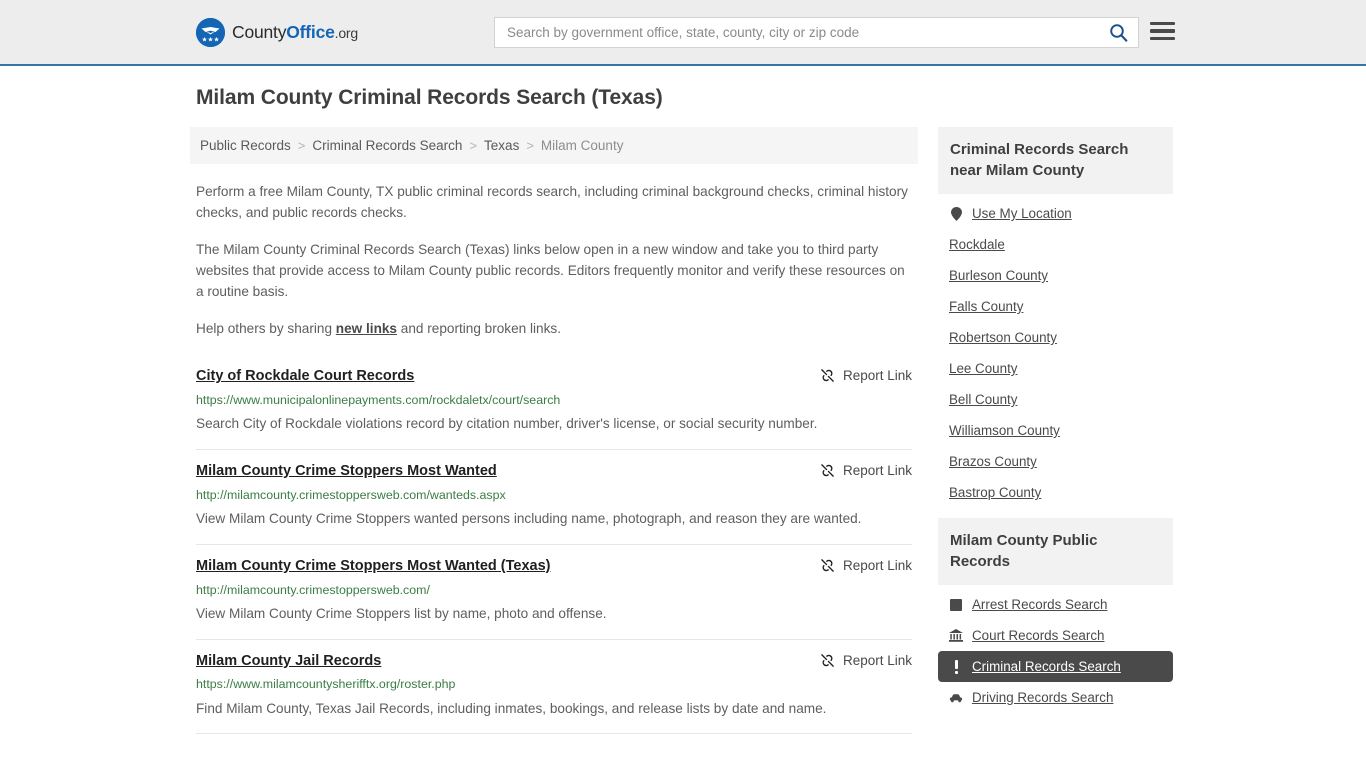  I want to click on sidebar-item-label: Driving Records Search, so click(1043, 697).